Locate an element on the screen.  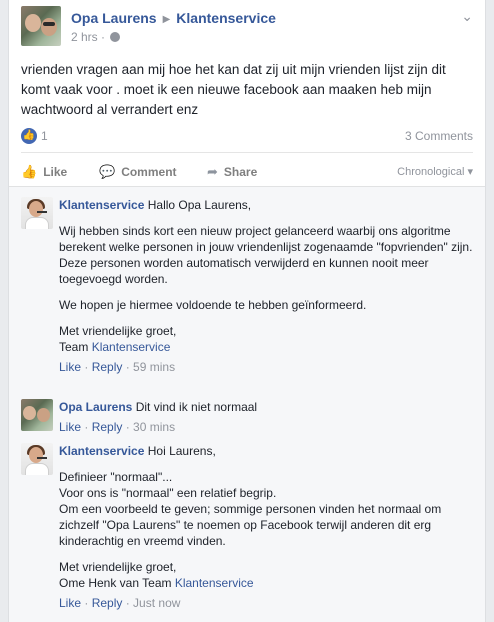
post-header: Opa Laurens ▶ Klantenservice 2 hrs · ⌄ is located at coordinates (247, 26).